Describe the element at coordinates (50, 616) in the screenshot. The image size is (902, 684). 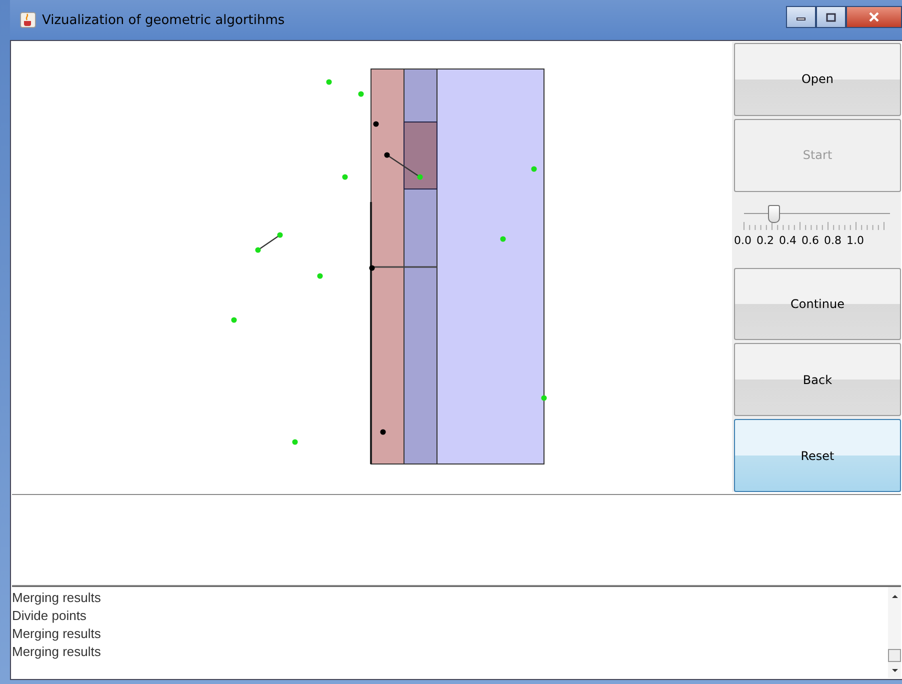
I see `log-line: Divide points` at that location.